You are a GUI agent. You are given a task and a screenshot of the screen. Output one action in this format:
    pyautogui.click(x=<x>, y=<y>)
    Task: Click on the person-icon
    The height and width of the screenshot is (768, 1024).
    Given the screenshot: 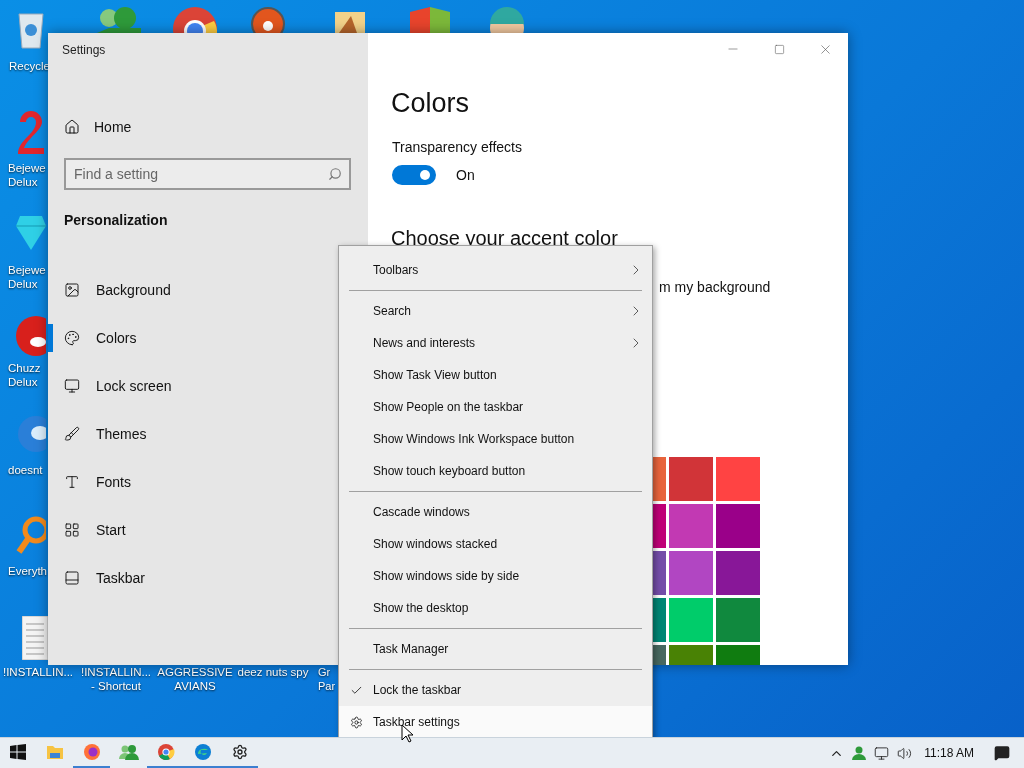 What is the action you would take?
    pyautogui.click(x=859, y=753)
    